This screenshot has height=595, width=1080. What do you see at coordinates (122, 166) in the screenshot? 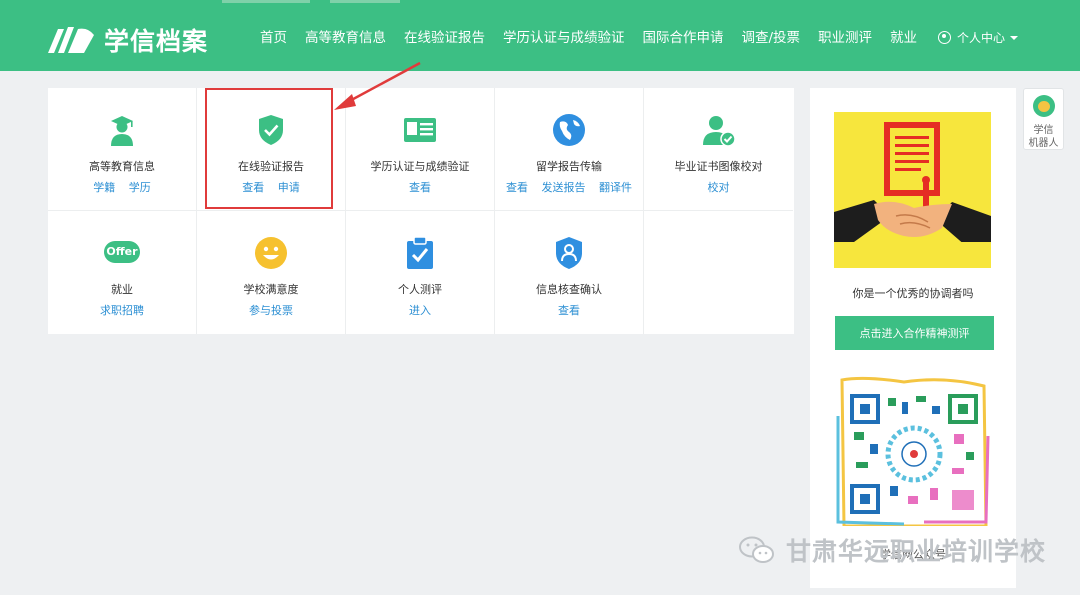
I see `tile-title: 高等教育信息` at bounding box center [122, 166].